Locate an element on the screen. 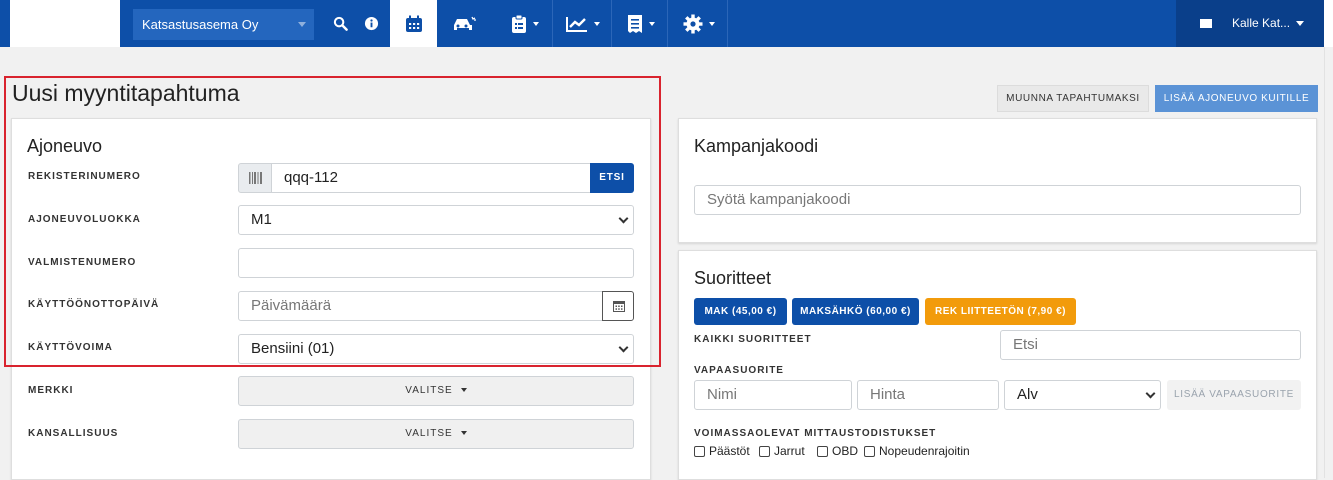 The width and height of the screenshot is (1333, 480). receipt-menu is located at coordinates (641, 23).